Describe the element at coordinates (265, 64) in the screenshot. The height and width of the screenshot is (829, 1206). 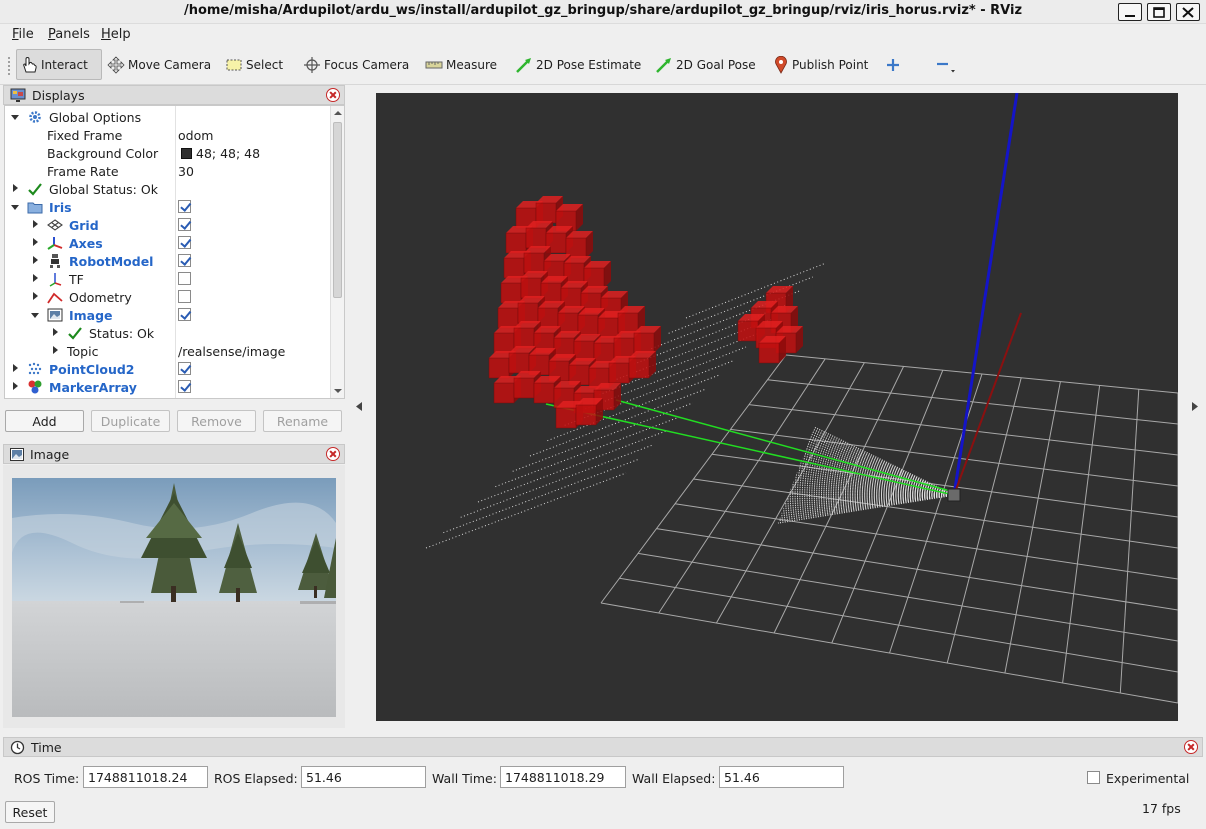
I see `select-label: Select` at that location.